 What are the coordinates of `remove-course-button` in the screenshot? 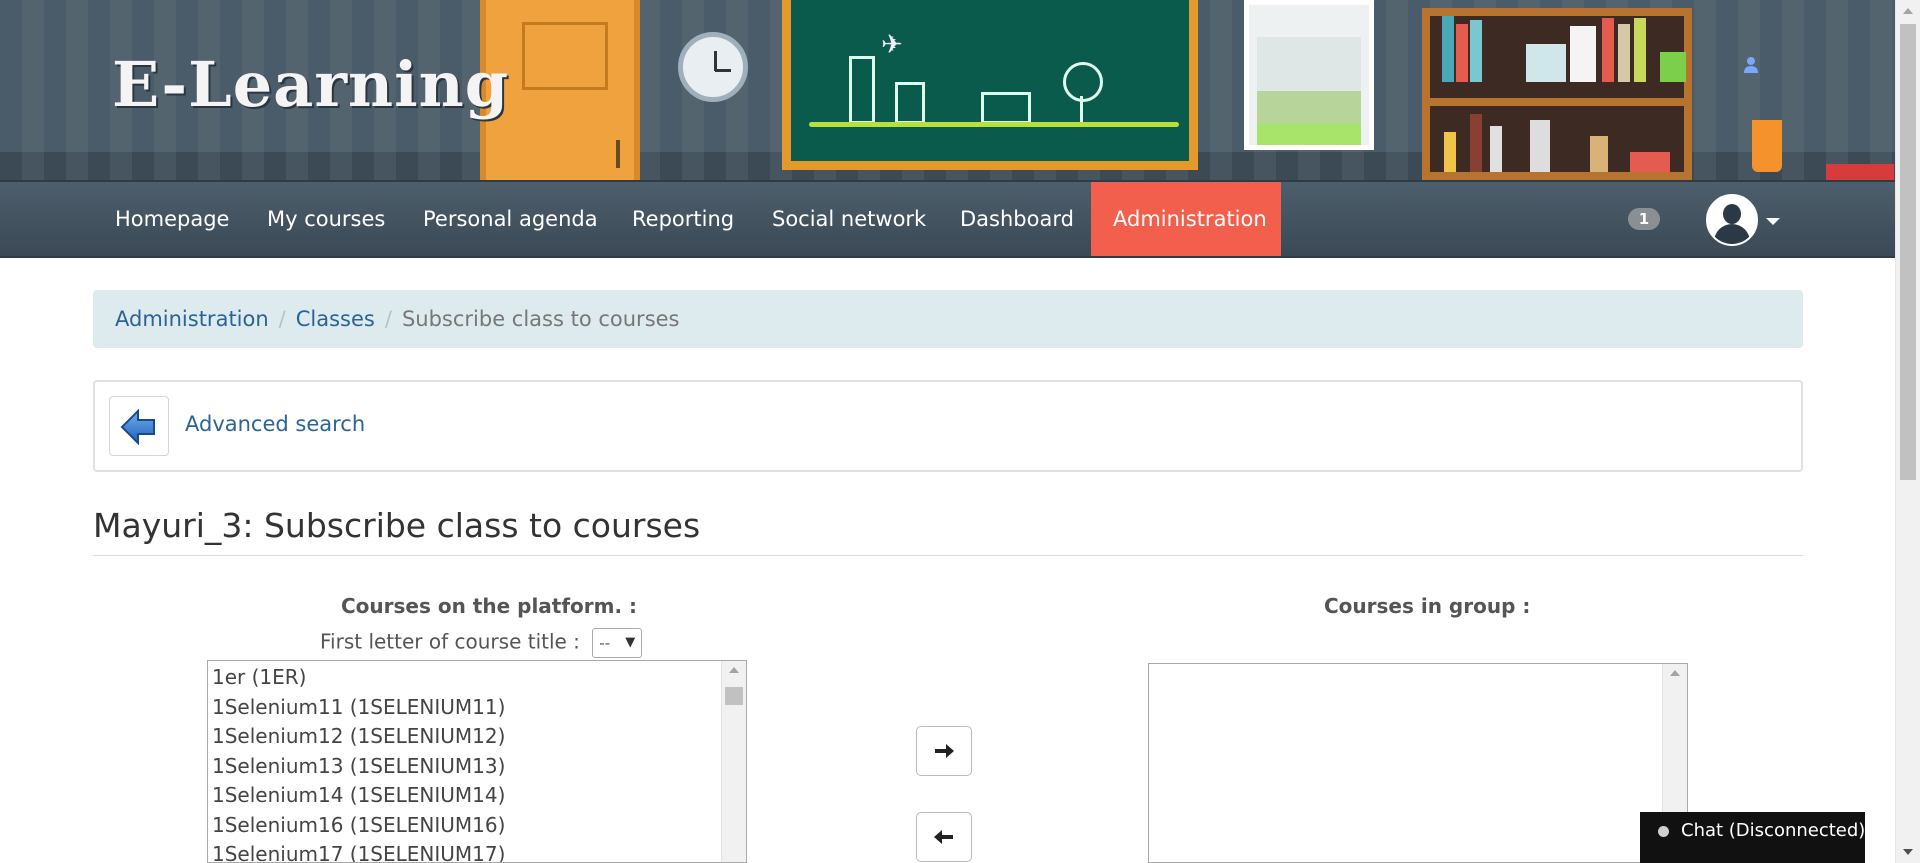 It's located at (944, 837).